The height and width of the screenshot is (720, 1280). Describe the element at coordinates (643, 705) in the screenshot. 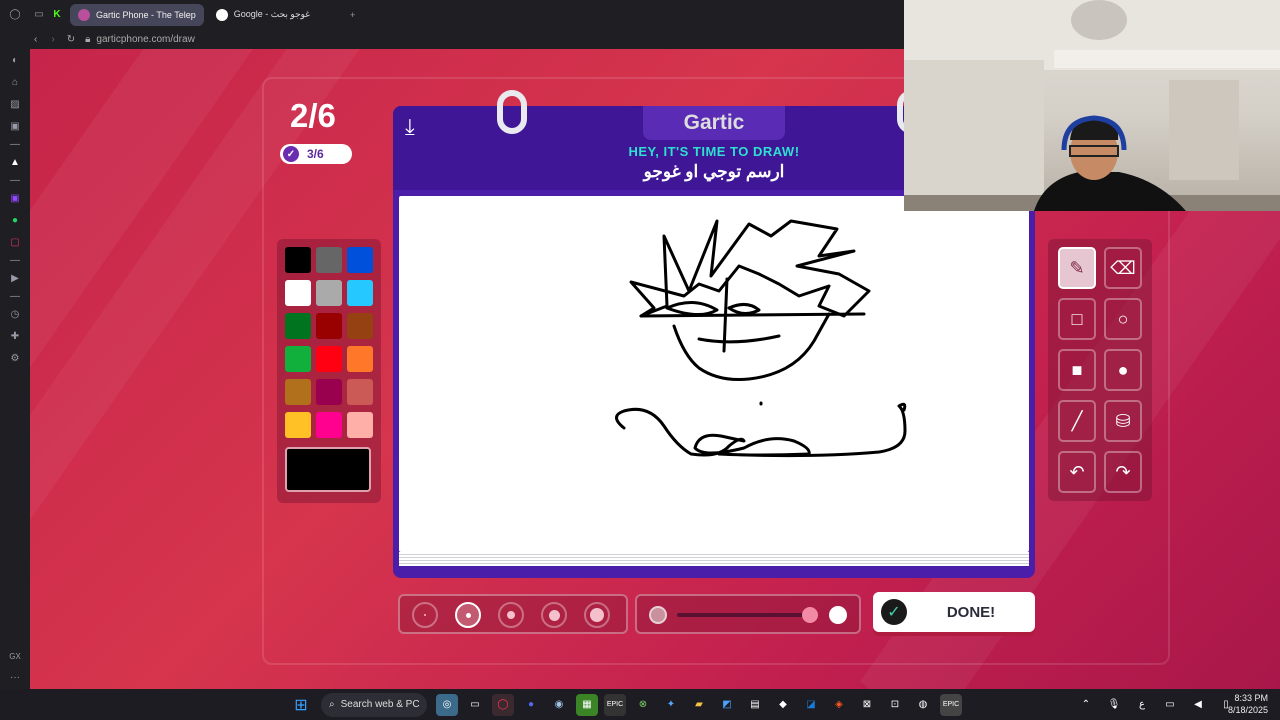

I see `xbox-icon: ⊗` at that location.